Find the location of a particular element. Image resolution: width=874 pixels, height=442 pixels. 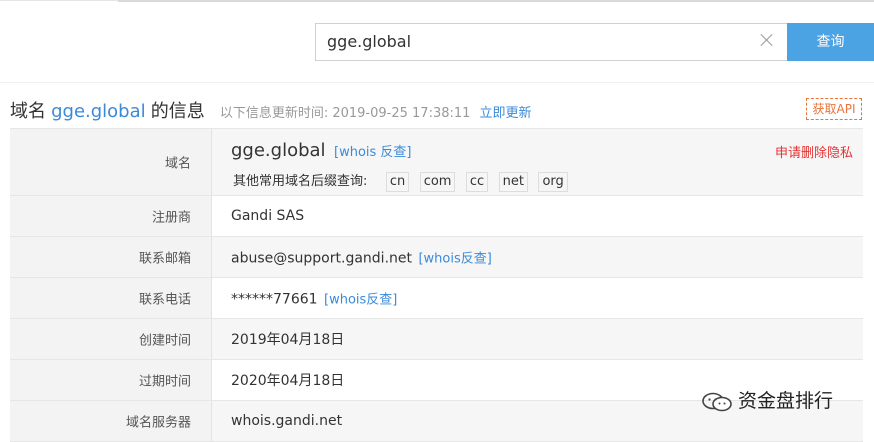

watermark: 资金盘排行 is located at coordinates (766, 401).